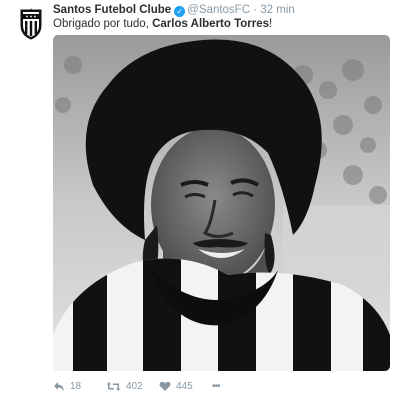 This screenshot has width=405, height=405. I want to click on author-name: Santos Futebol Clube, so click(112, 10).